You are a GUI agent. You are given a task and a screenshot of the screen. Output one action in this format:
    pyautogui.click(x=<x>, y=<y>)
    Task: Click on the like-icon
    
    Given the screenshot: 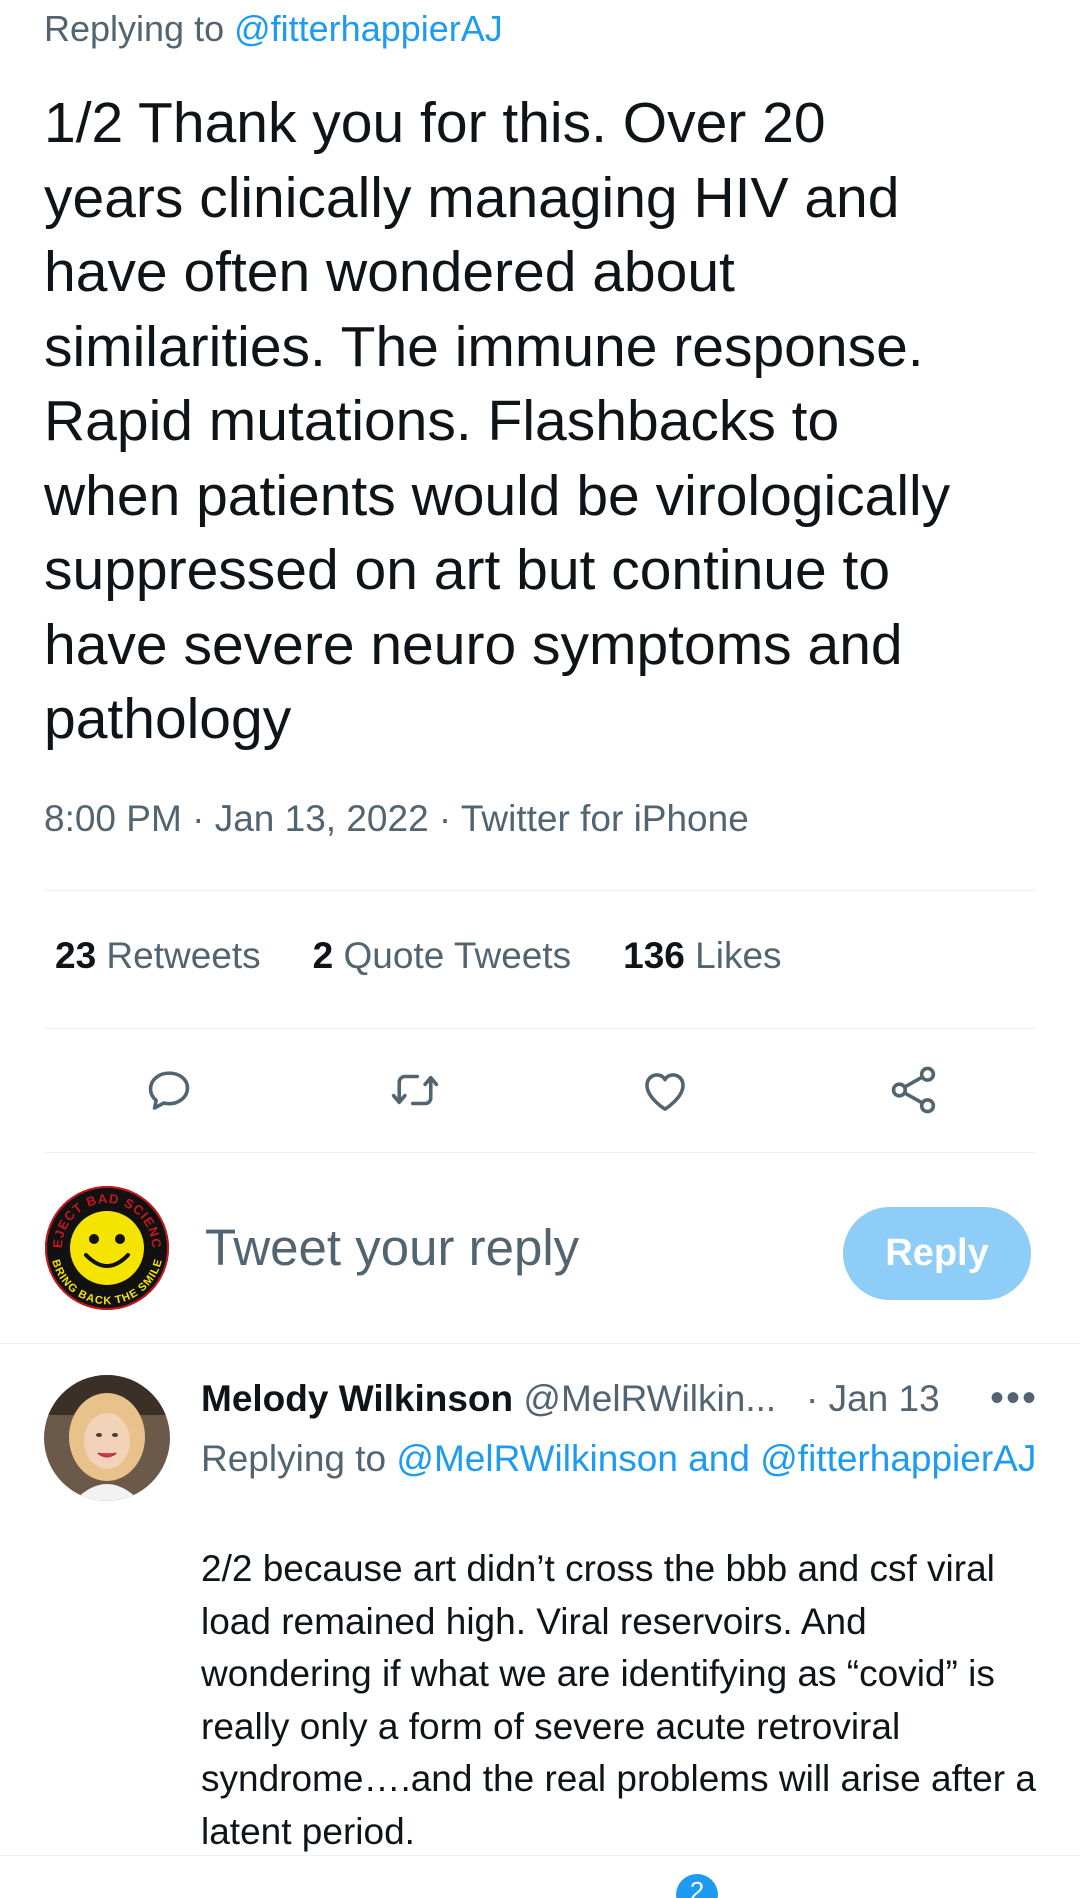 What is the action you would take?
    pyautogui.click(x=665, y=1092)
    